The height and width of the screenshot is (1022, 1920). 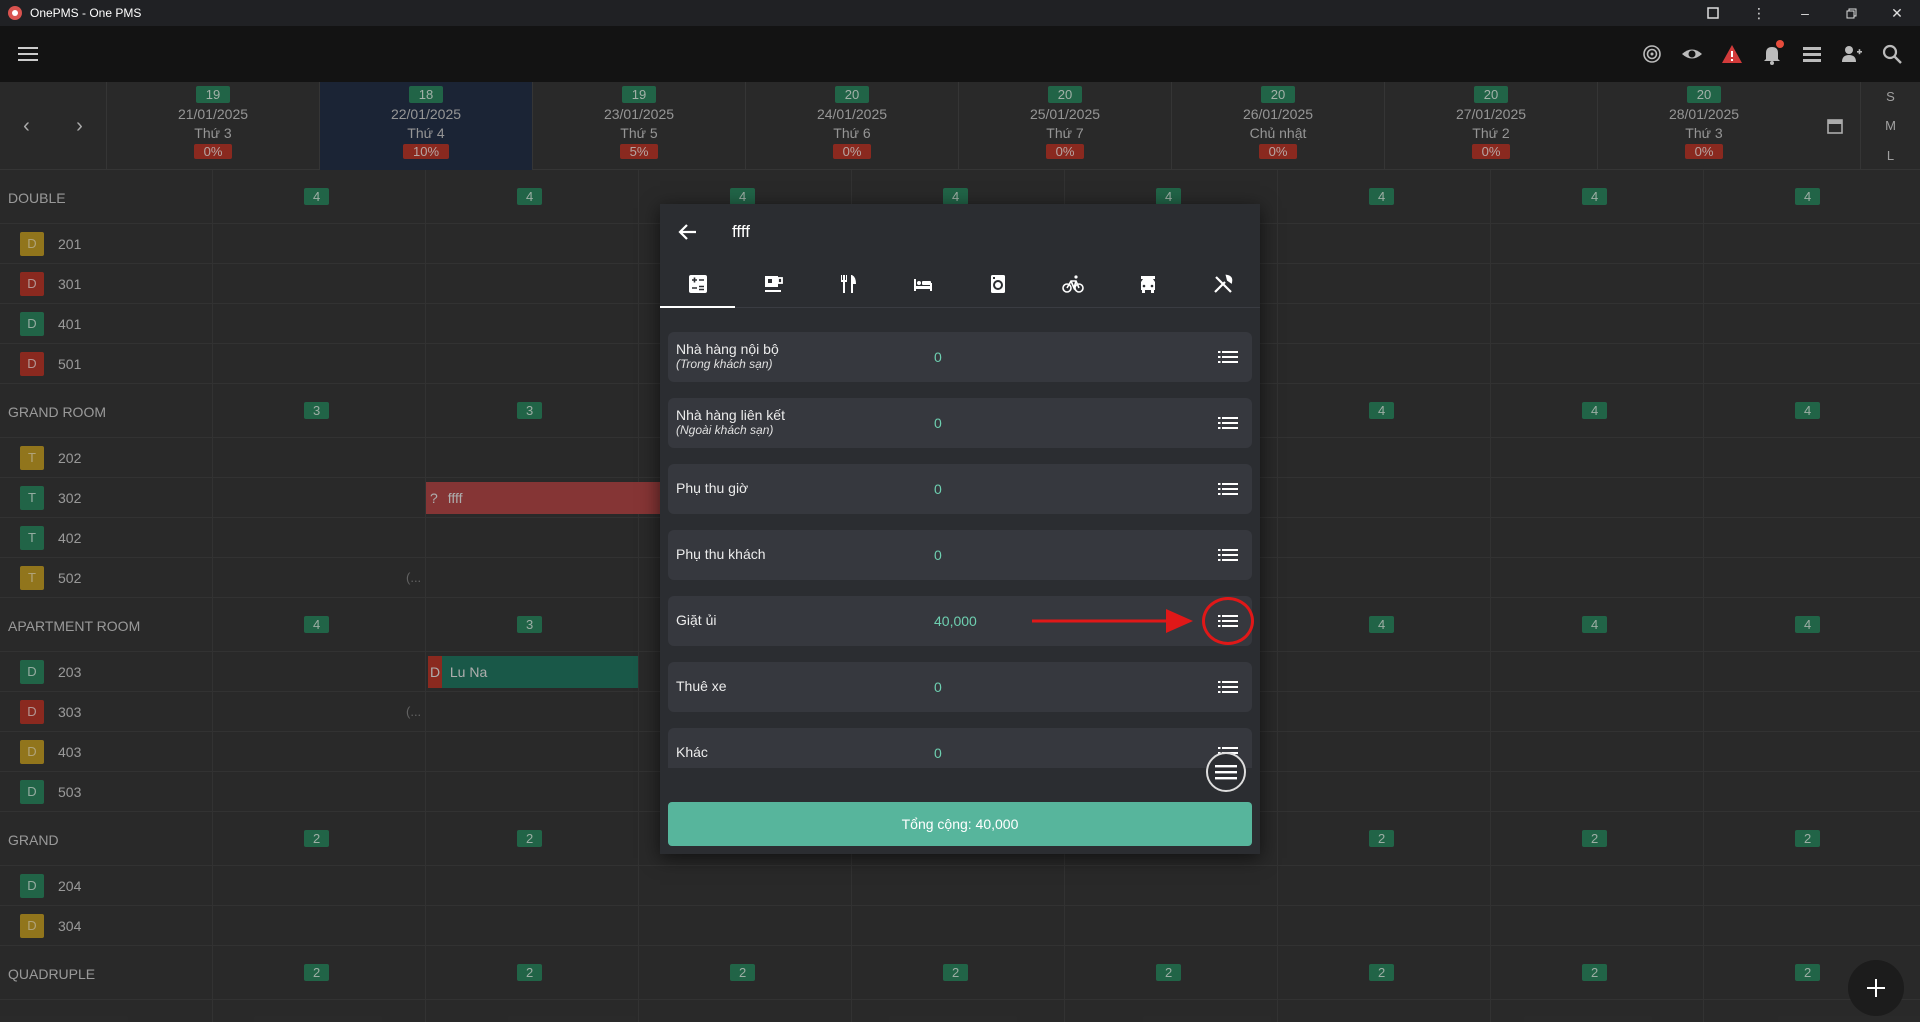 I want to click on fingerprint-icon, so click(x=1652, y=54).